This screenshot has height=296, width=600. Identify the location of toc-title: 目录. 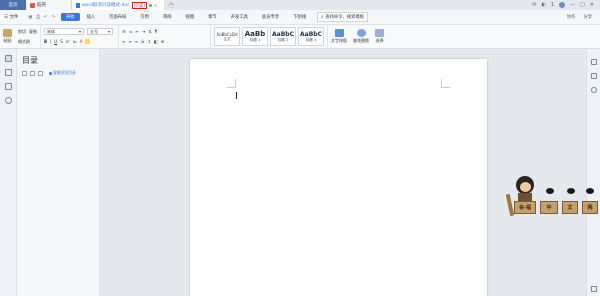
(30, 60).